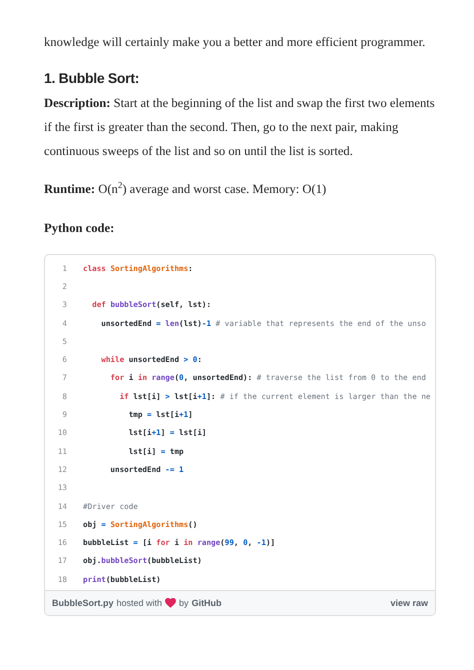  What do you see at coordinates (80, 228) in the screenshot?
I see `code-label: Python code:` at bounding box center [80, 228].